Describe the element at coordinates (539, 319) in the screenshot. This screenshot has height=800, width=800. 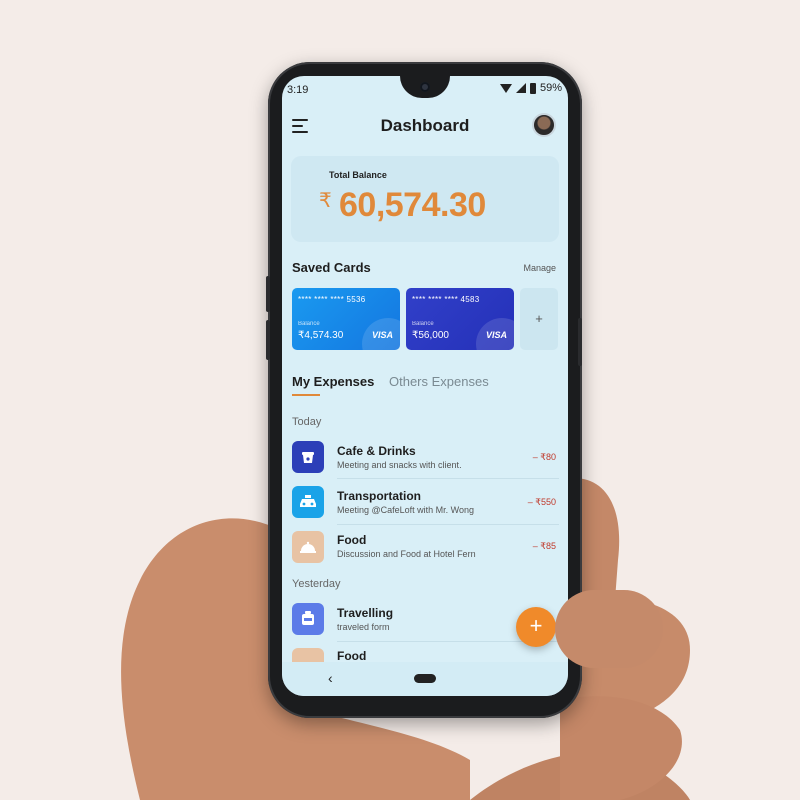
I see `add-card-button: +` at that location.